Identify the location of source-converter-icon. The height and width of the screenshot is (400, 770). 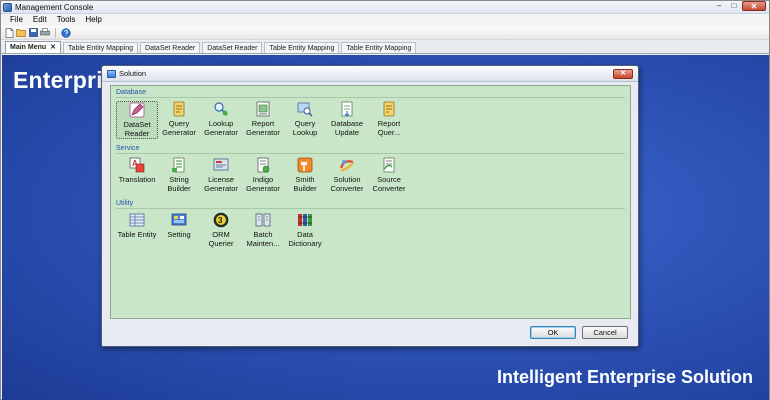
(389, 165).